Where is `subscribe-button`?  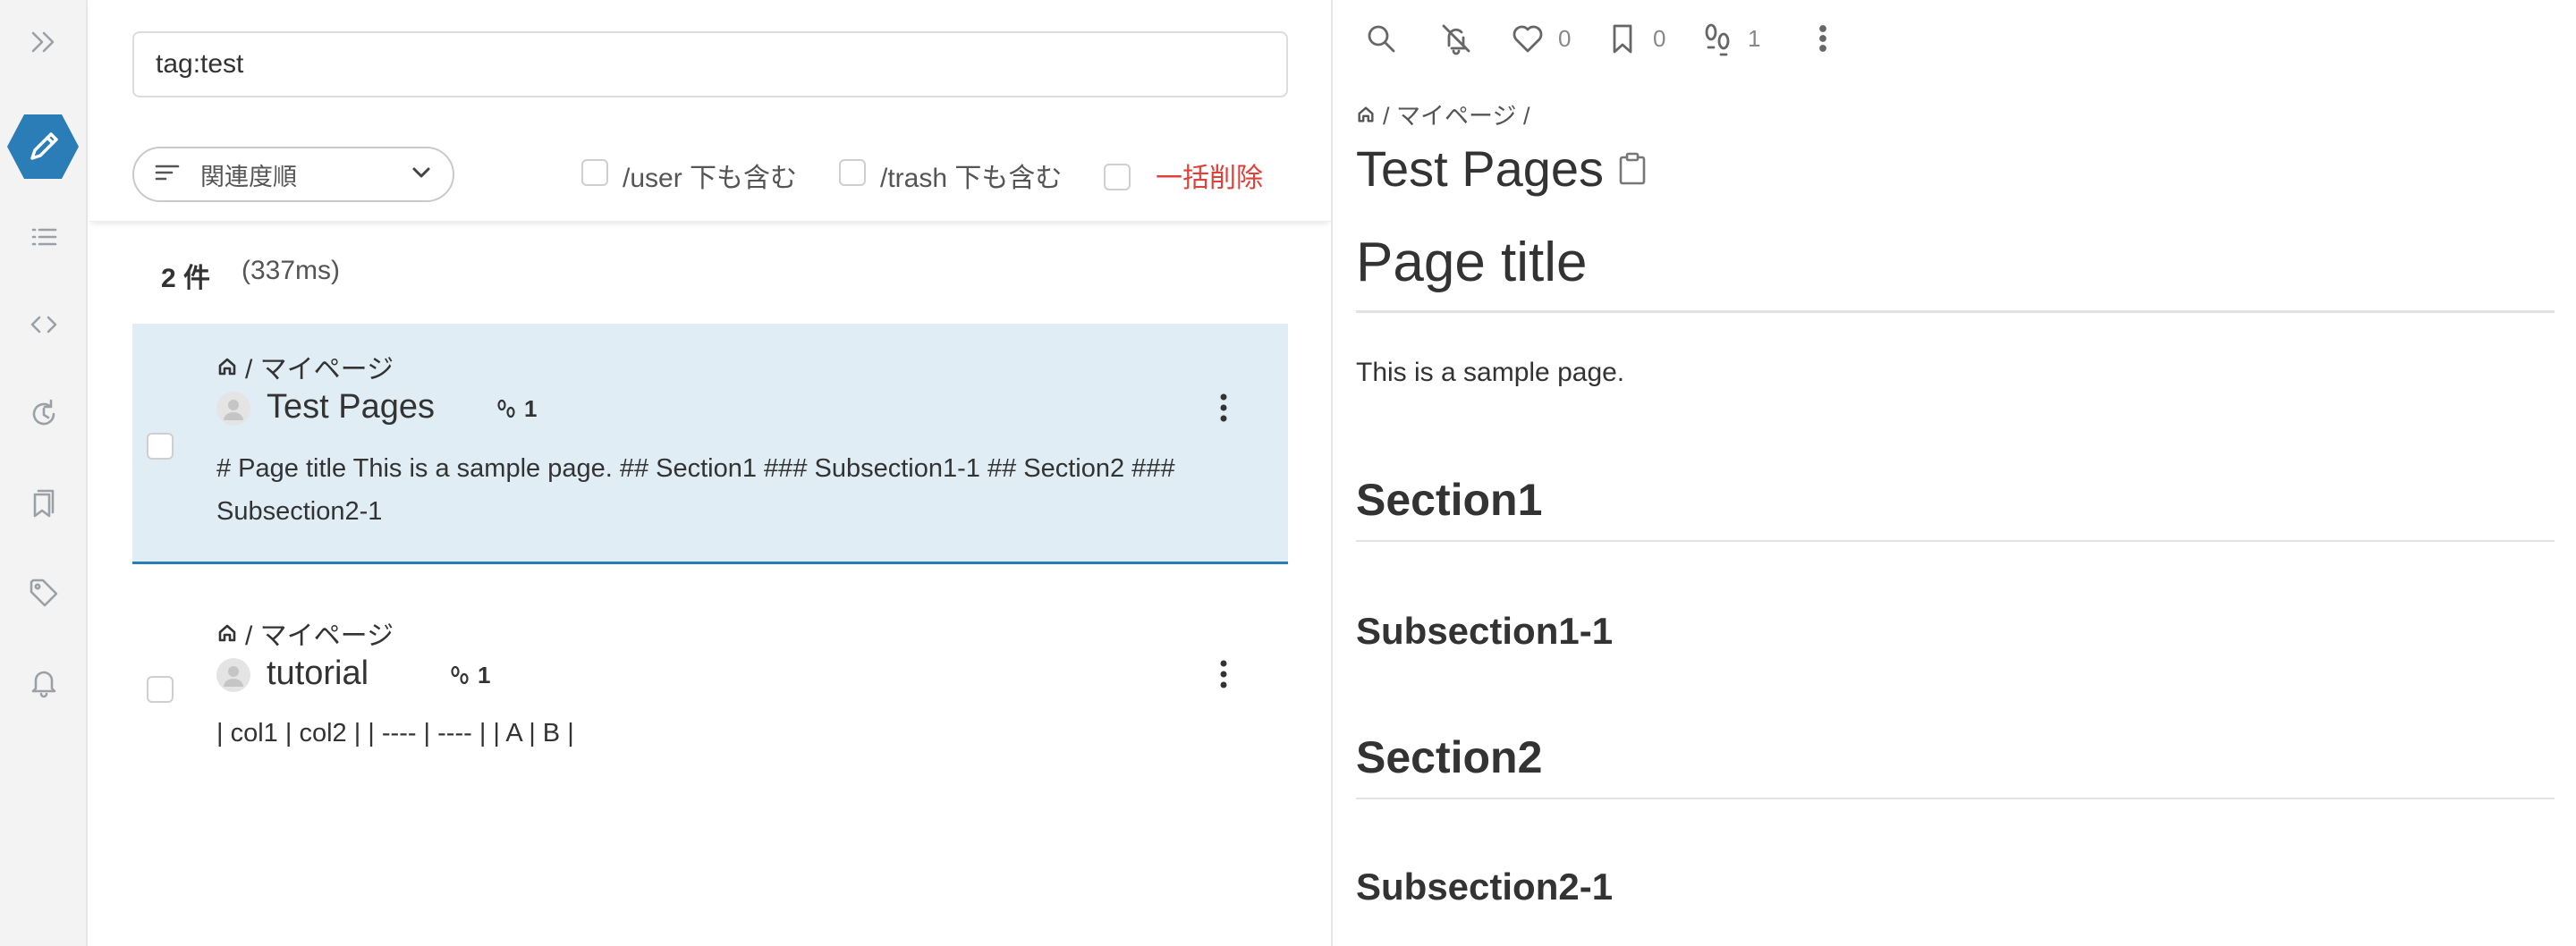
subscribe-button is located at coordinates (1456, 38).